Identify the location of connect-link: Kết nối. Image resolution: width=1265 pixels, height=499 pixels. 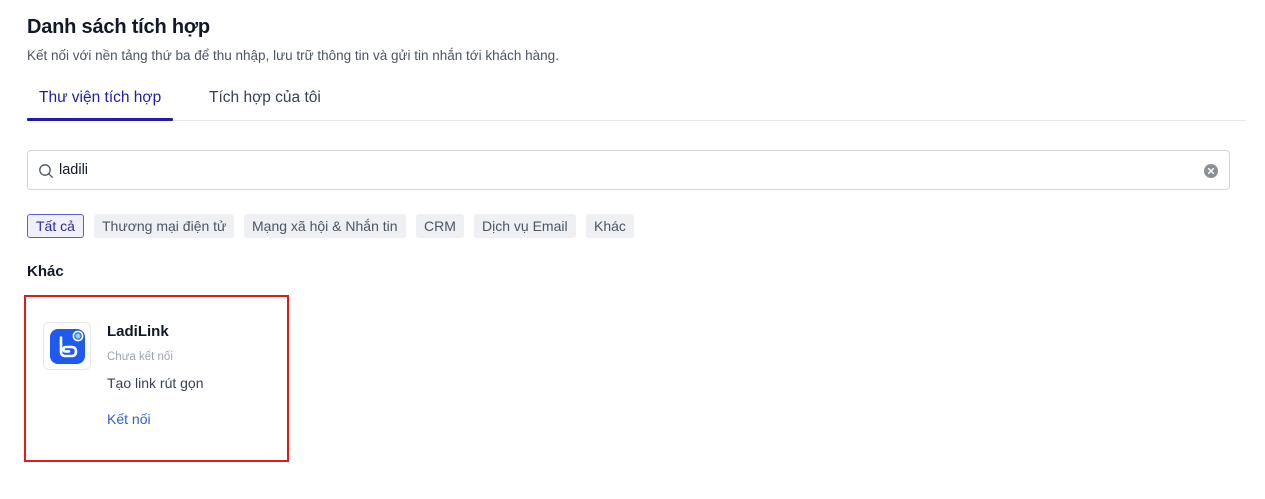
(129, 419).